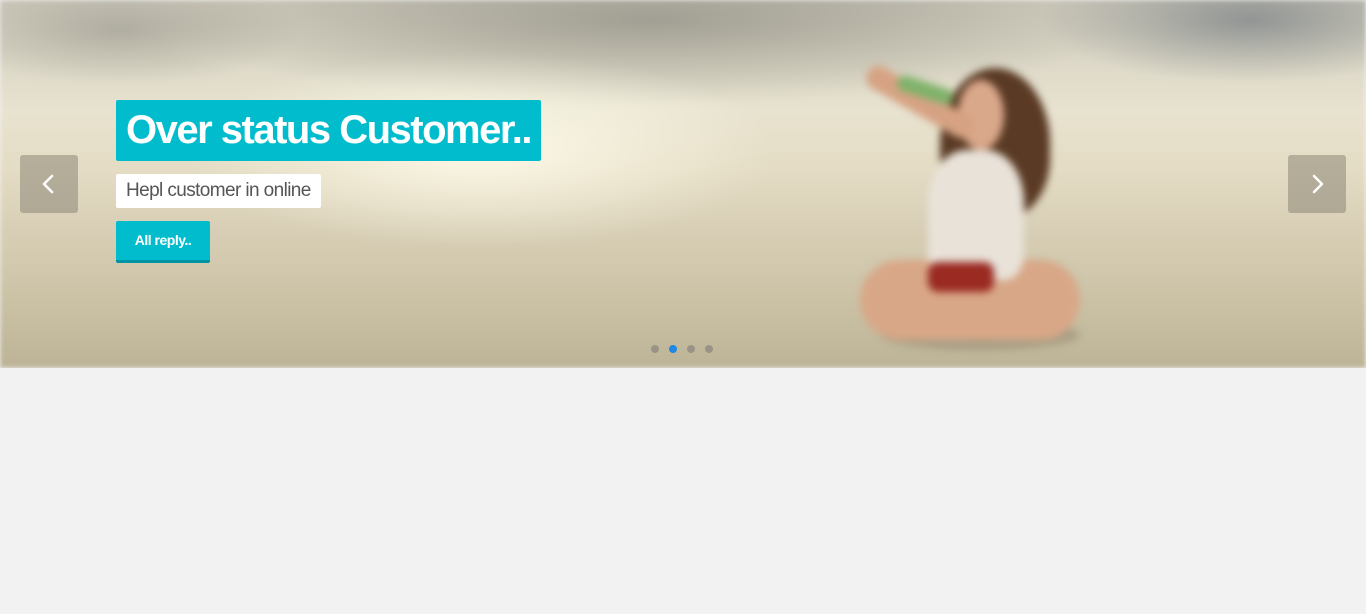 The width and height of the screenshot is (1366, 614). What do you see at coordinates (163, 242) in the screenshot?
I see `all-reply-button: All reply..` at bounding box center [163, 242].